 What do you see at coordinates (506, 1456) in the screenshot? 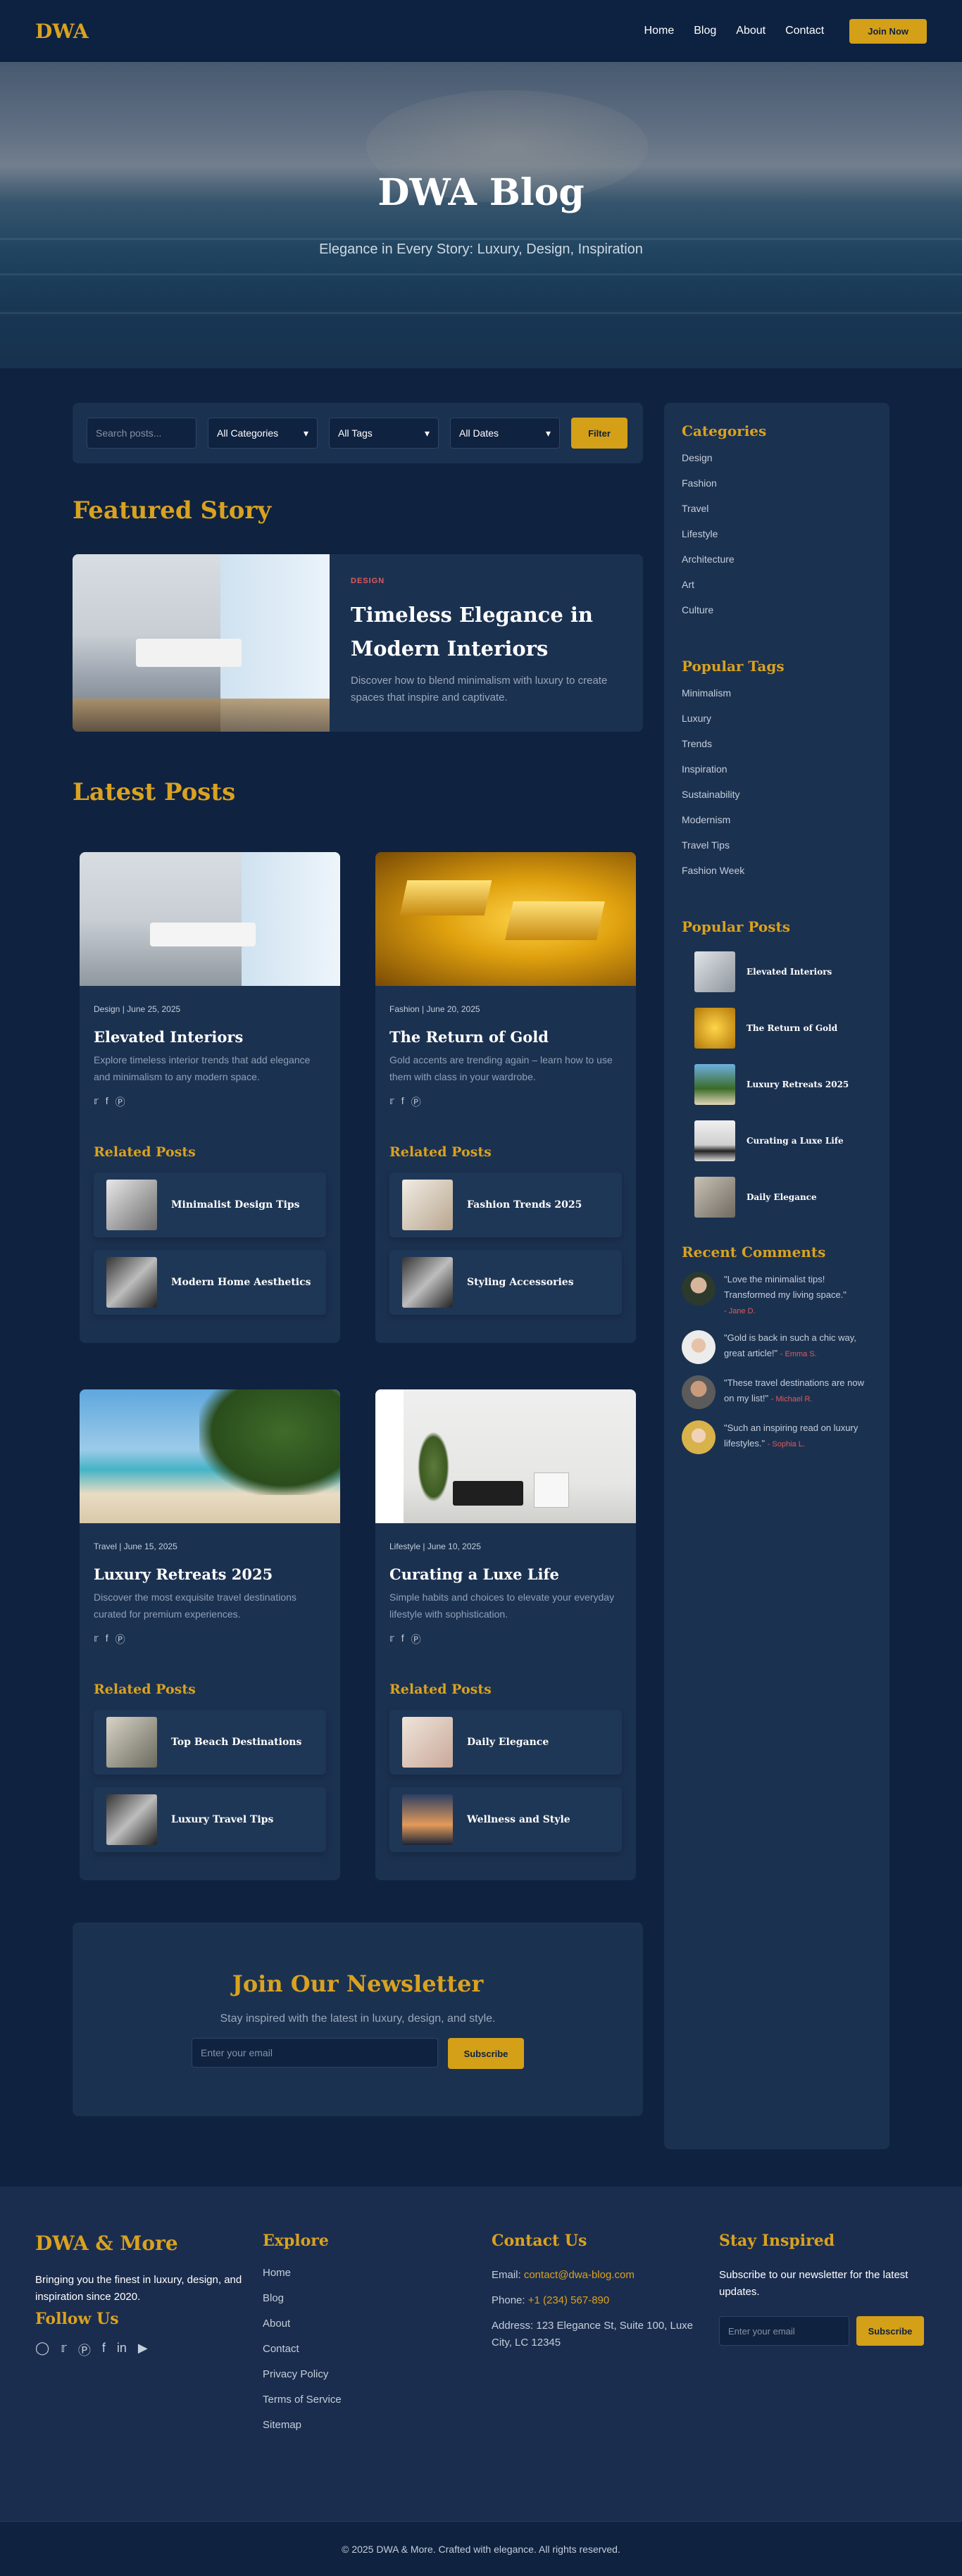
I see `post-image-living-room` at bounding box center [506, 1456].